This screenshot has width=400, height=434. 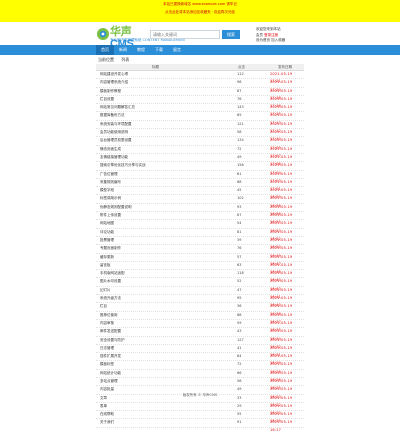 What do you see at coordinates (159, 50) in the screenshot?
I see `nav-item: 下载` at bounding box center [159, 50].